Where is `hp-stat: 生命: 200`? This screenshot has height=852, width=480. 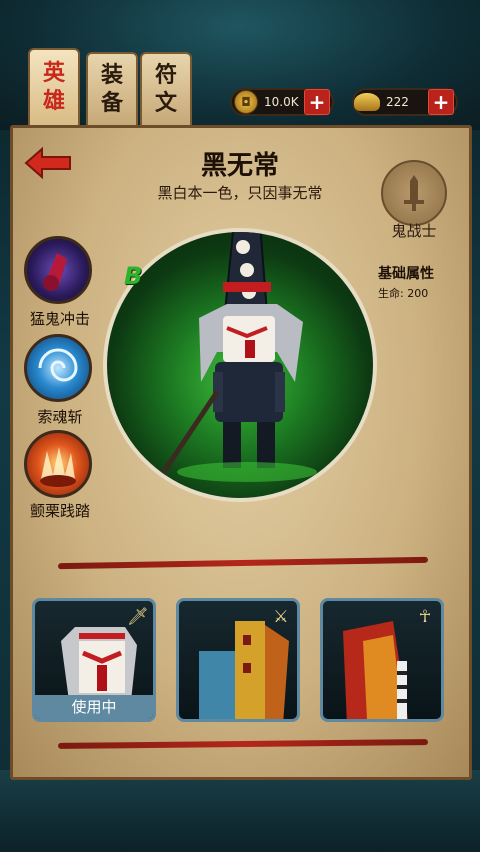 hp-stat: 生命: 200 is located at coordinates (403, 293).